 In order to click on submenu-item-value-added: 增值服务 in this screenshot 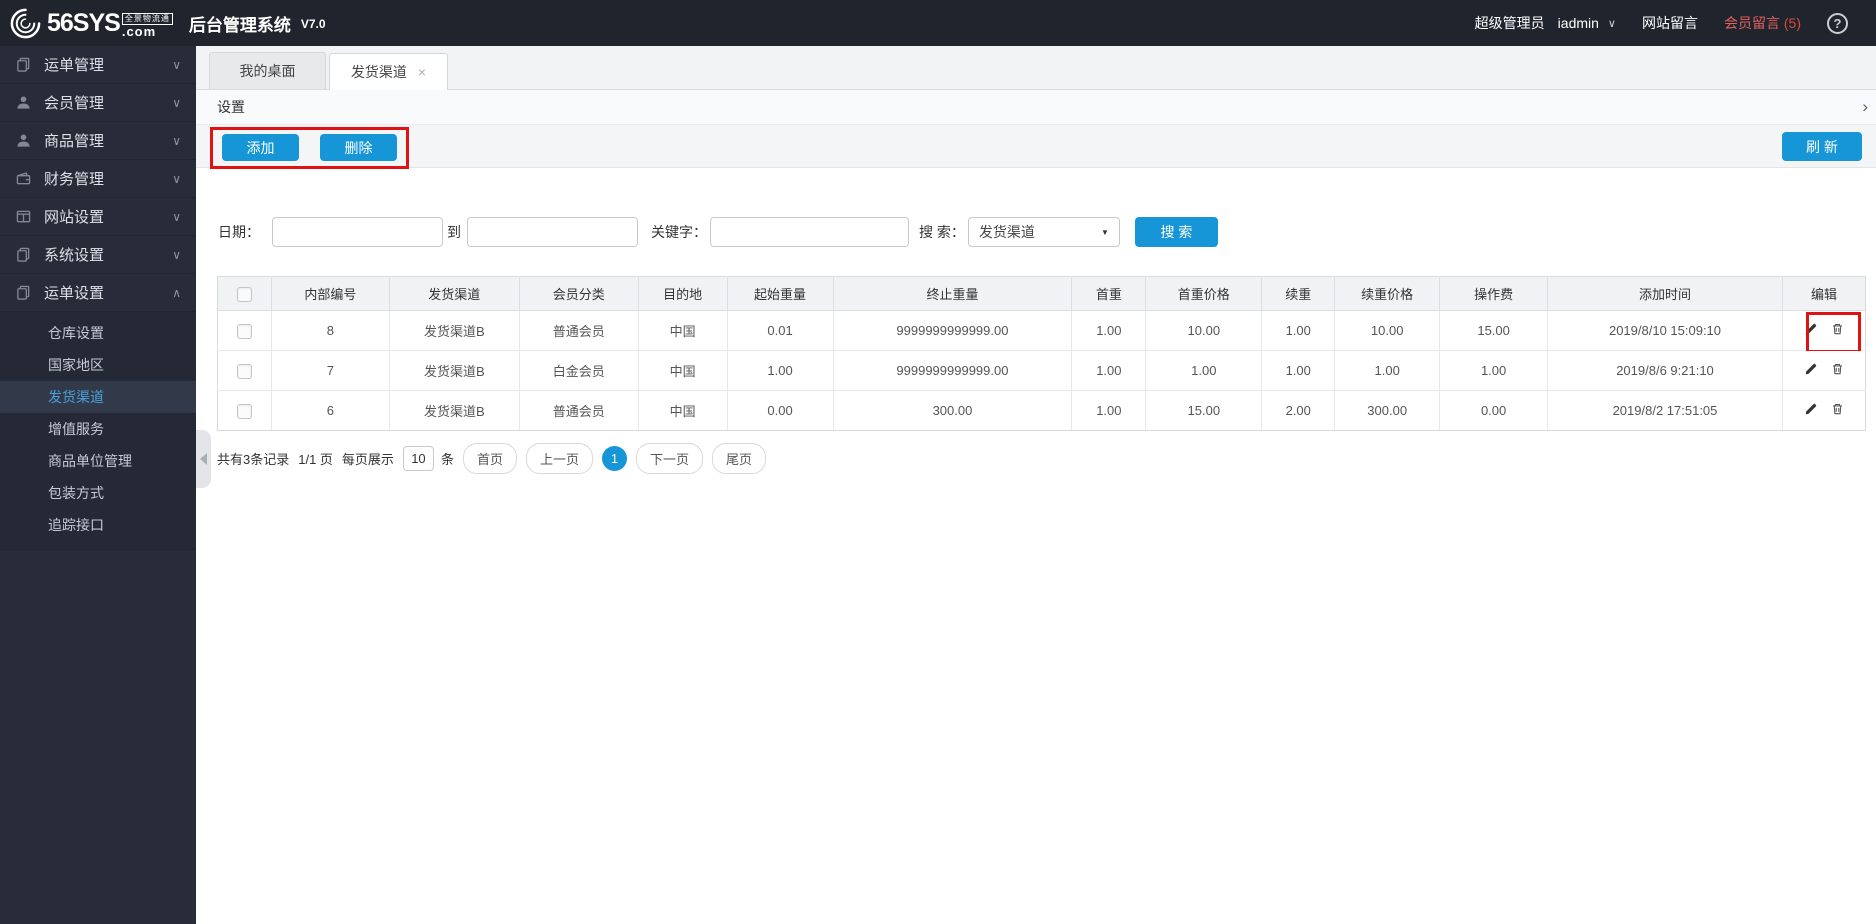, I will do `click(98, 429)`.